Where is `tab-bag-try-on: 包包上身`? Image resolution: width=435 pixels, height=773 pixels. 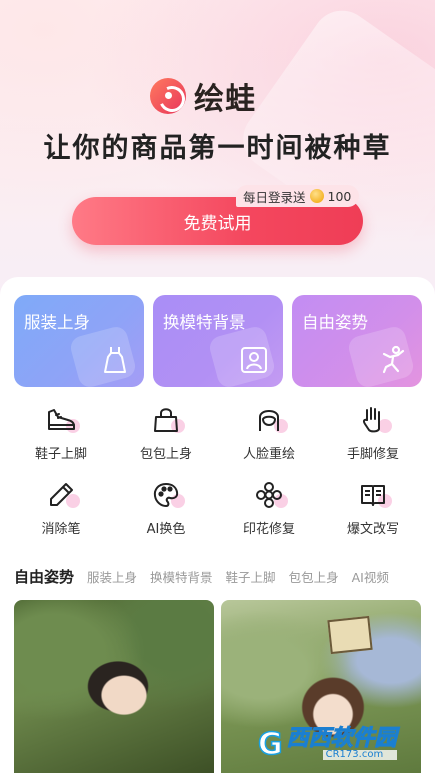 tab-bag-try-on: 包包上身 is located at coordinates (314, 576).